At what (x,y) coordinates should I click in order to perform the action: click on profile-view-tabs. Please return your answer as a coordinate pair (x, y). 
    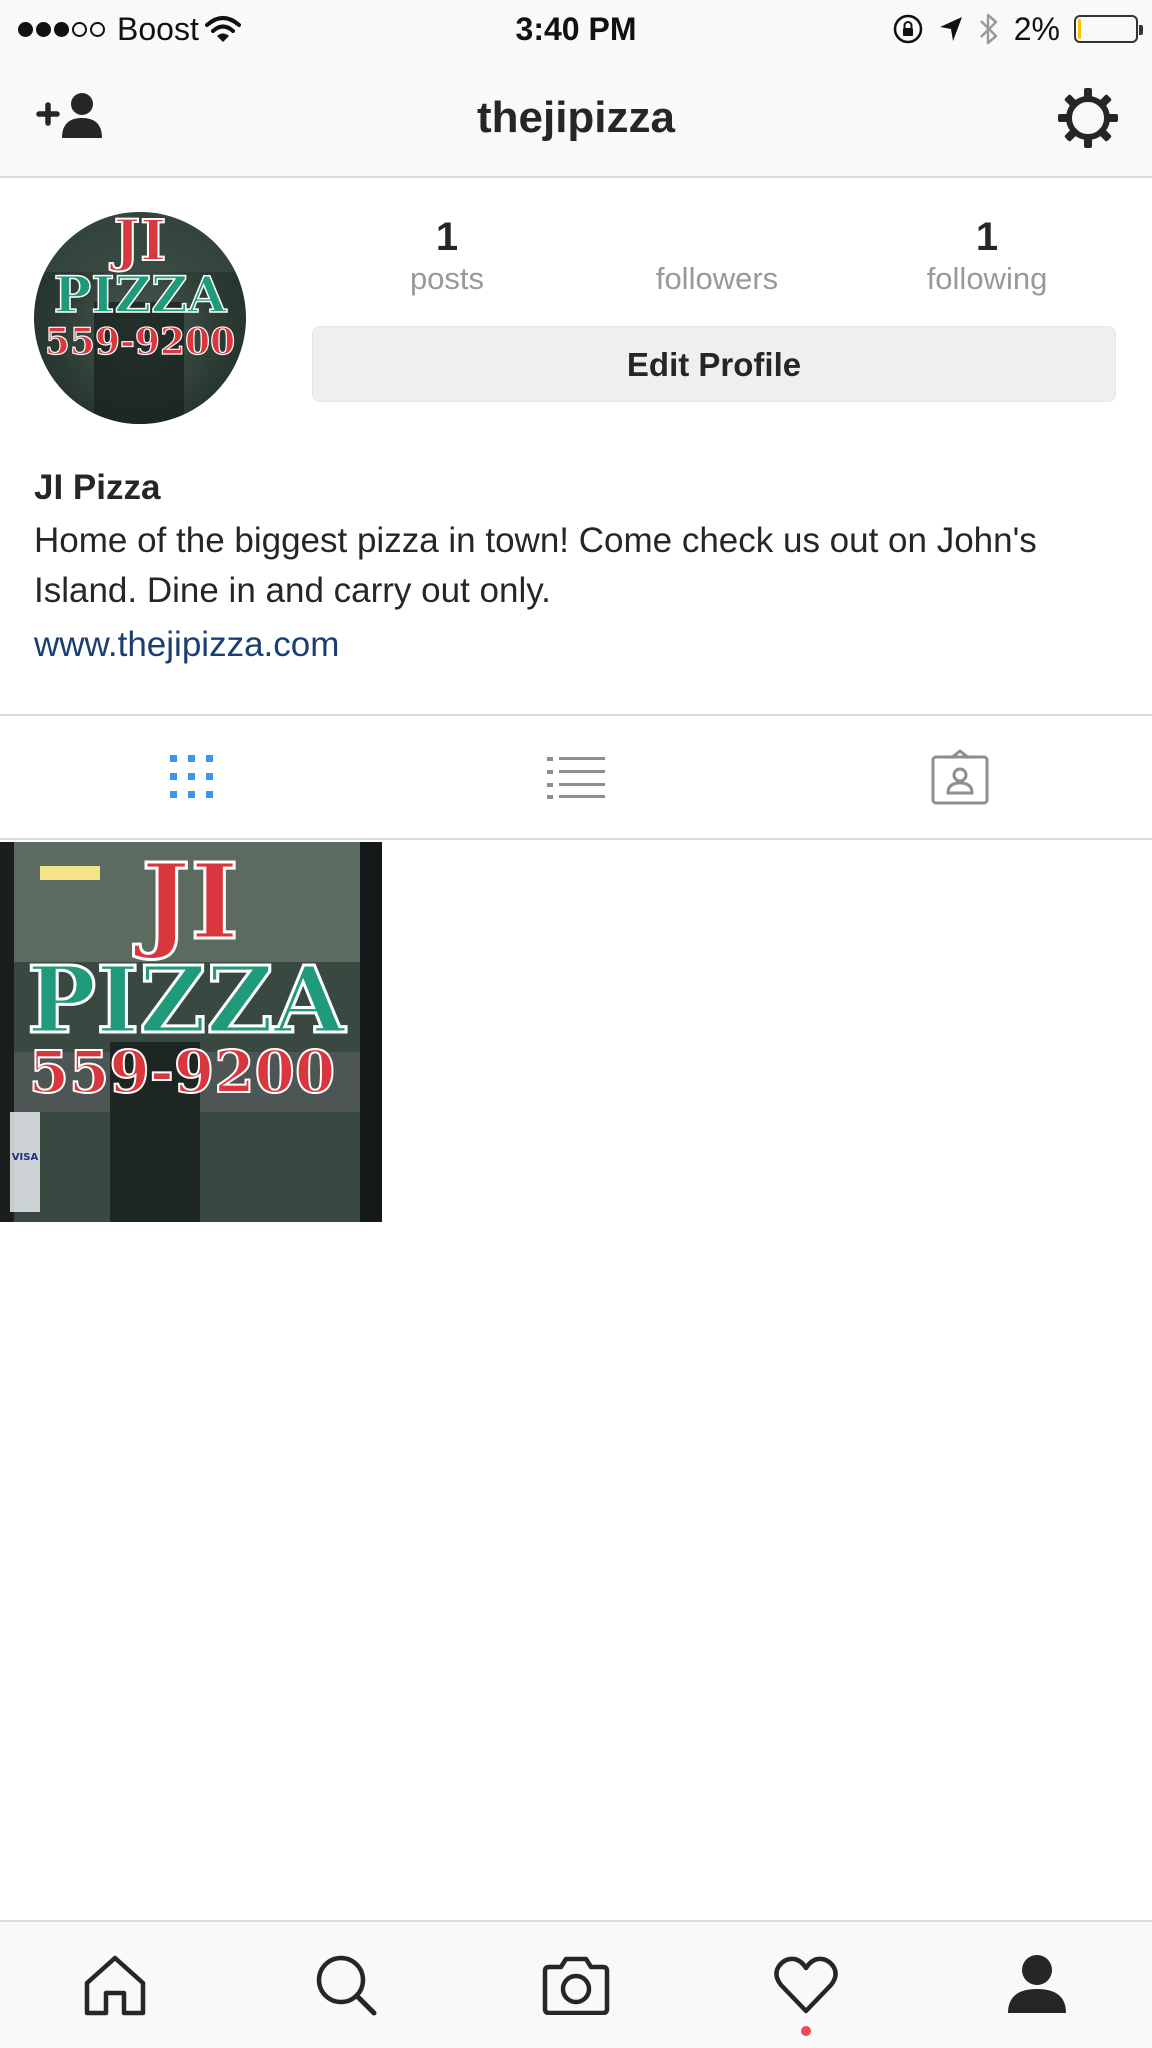
    Looking at the image, I should click on (576, 777).